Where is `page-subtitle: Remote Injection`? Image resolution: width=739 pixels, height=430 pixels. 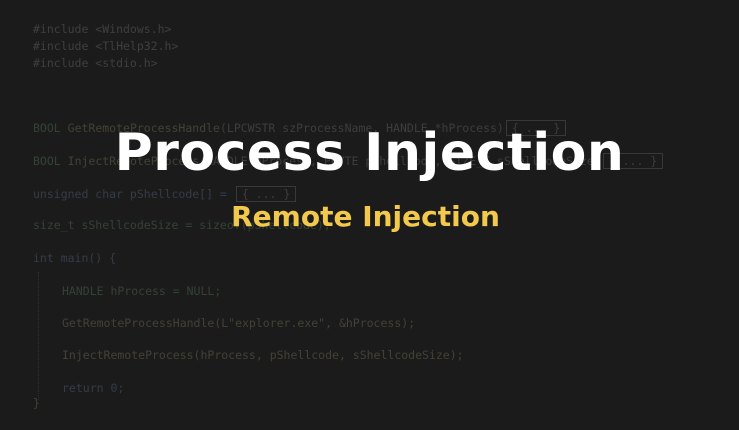
page-subtitle: Remote Injection is located at coordinates (365, 216).